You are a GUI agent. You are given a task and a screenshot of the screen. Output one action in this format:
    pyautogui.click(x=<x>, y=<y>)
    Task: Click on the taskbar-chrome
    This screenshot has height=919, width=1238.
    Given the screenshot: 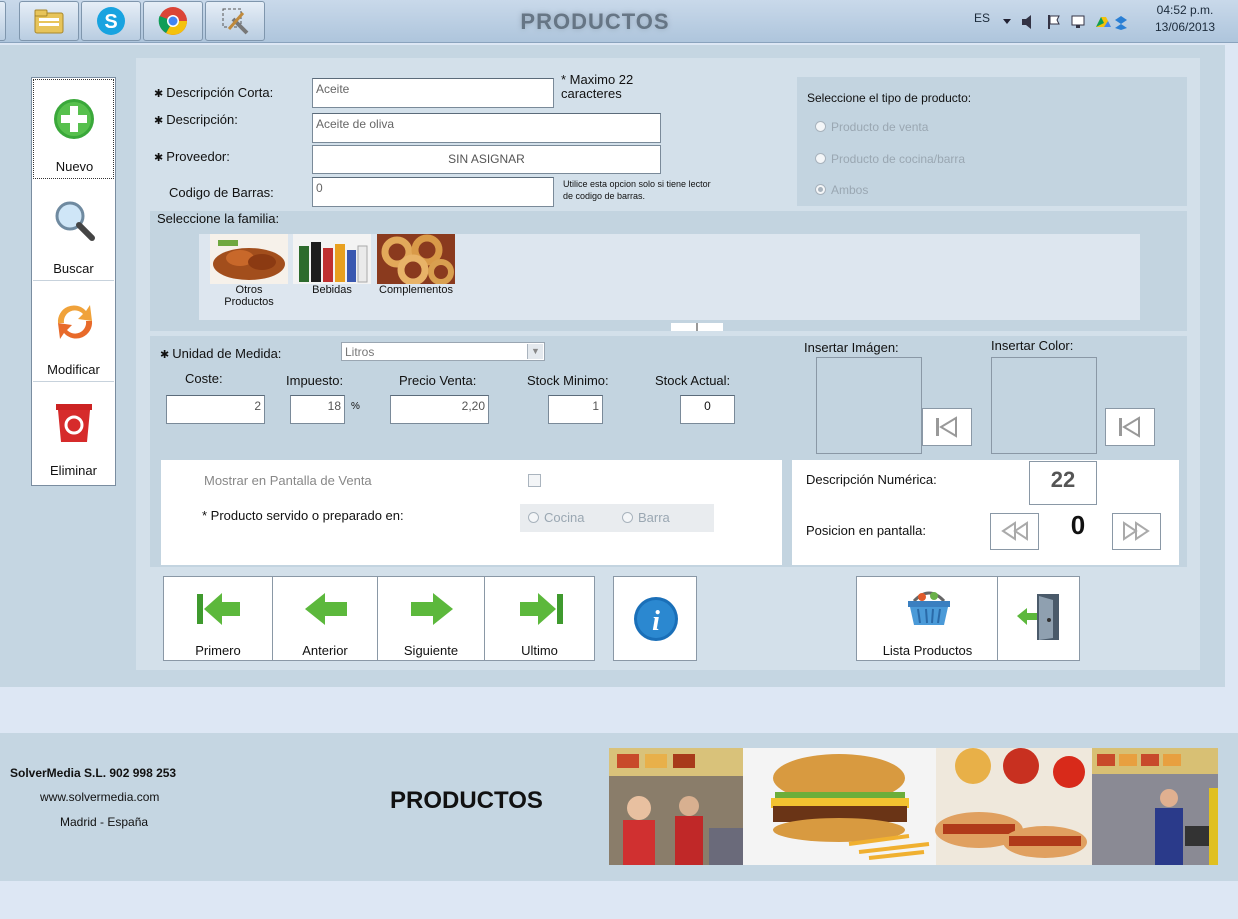 What is the action you would take?
    pyautogui.click(x=173, y=21)
    